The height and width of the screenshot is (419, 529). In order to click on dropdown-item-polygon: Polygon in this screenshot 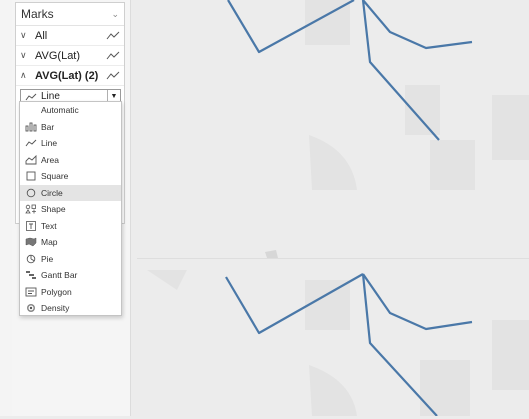, I will do `click(70, 292)`.